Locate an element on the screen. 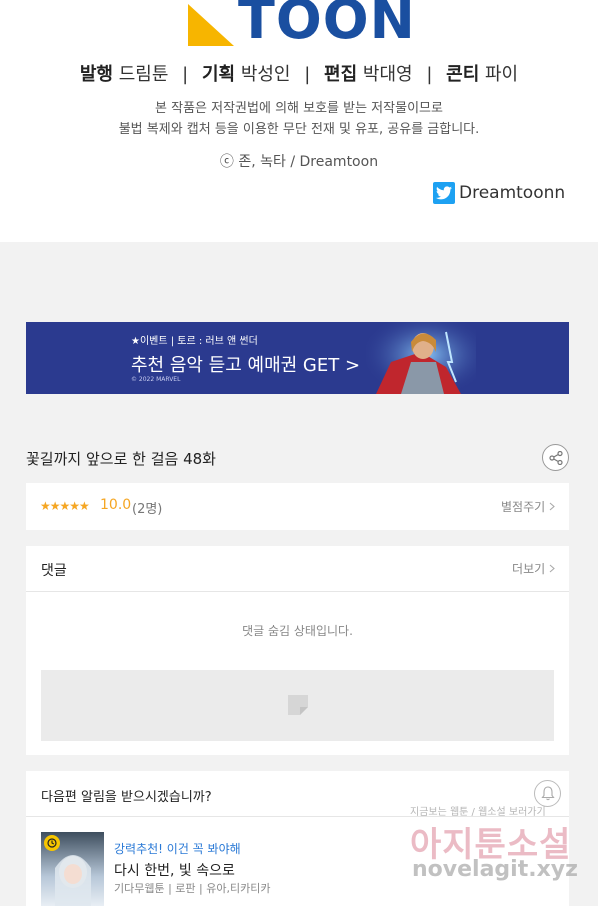 This screenshot has height=906, width=598. share-button is located at coordinates (555, 457).